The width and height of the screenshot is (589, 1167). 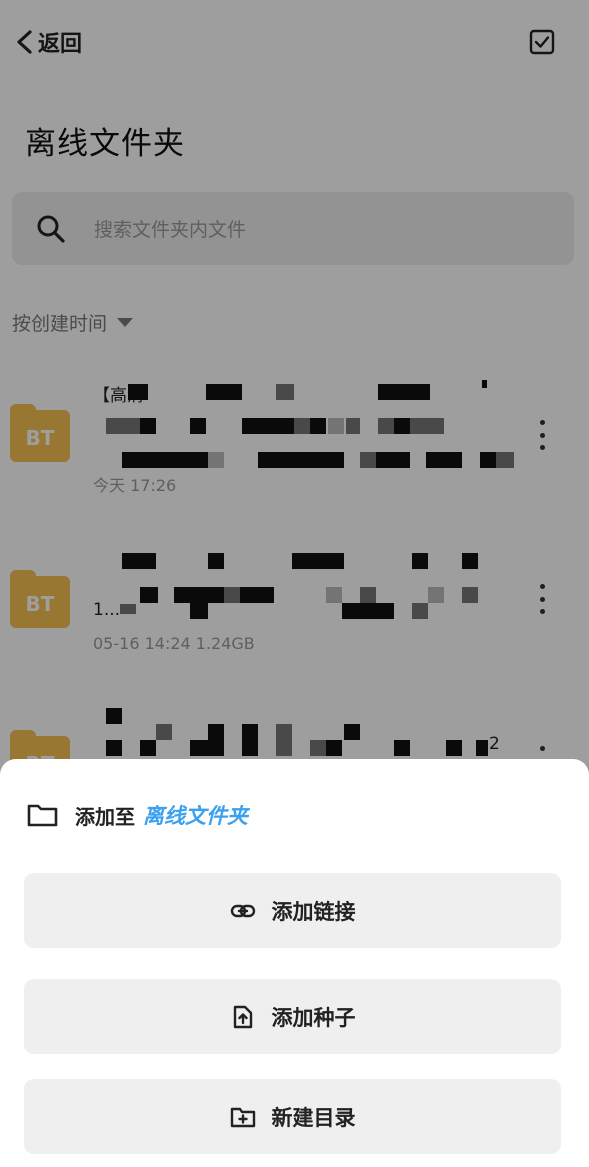 What do you see at coordinates (313, 1017) in the screenshot?
I see `add-torrent-label: 添加种子` at bounding box center [313, 1017].